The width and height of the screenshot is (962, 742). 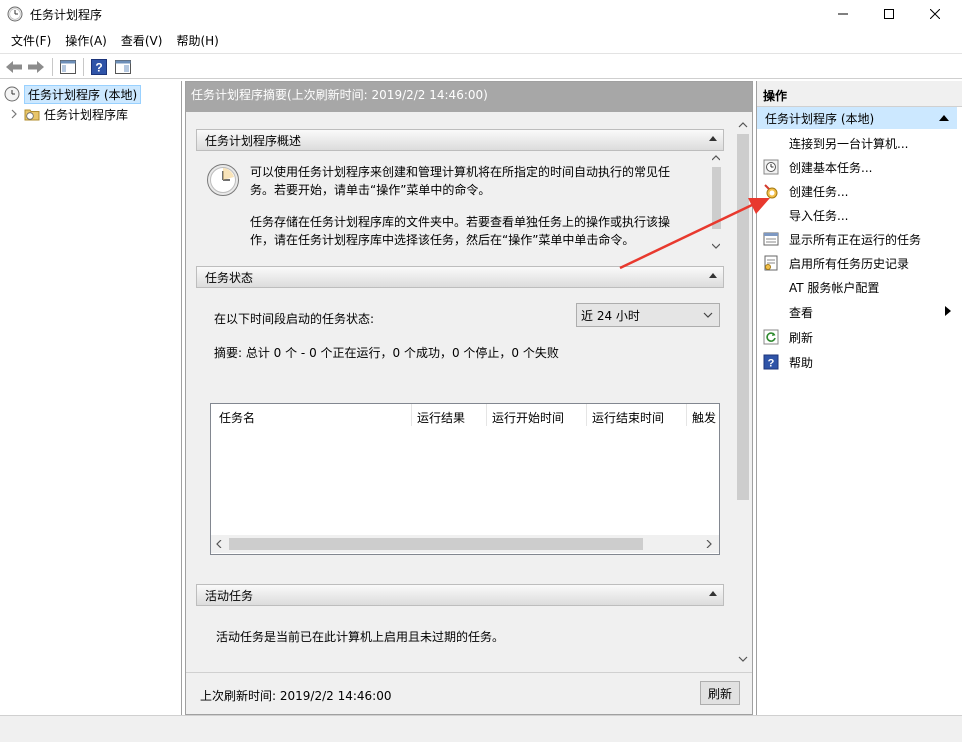 I want to click on clock-task-icon, so click(x=771, y=167).